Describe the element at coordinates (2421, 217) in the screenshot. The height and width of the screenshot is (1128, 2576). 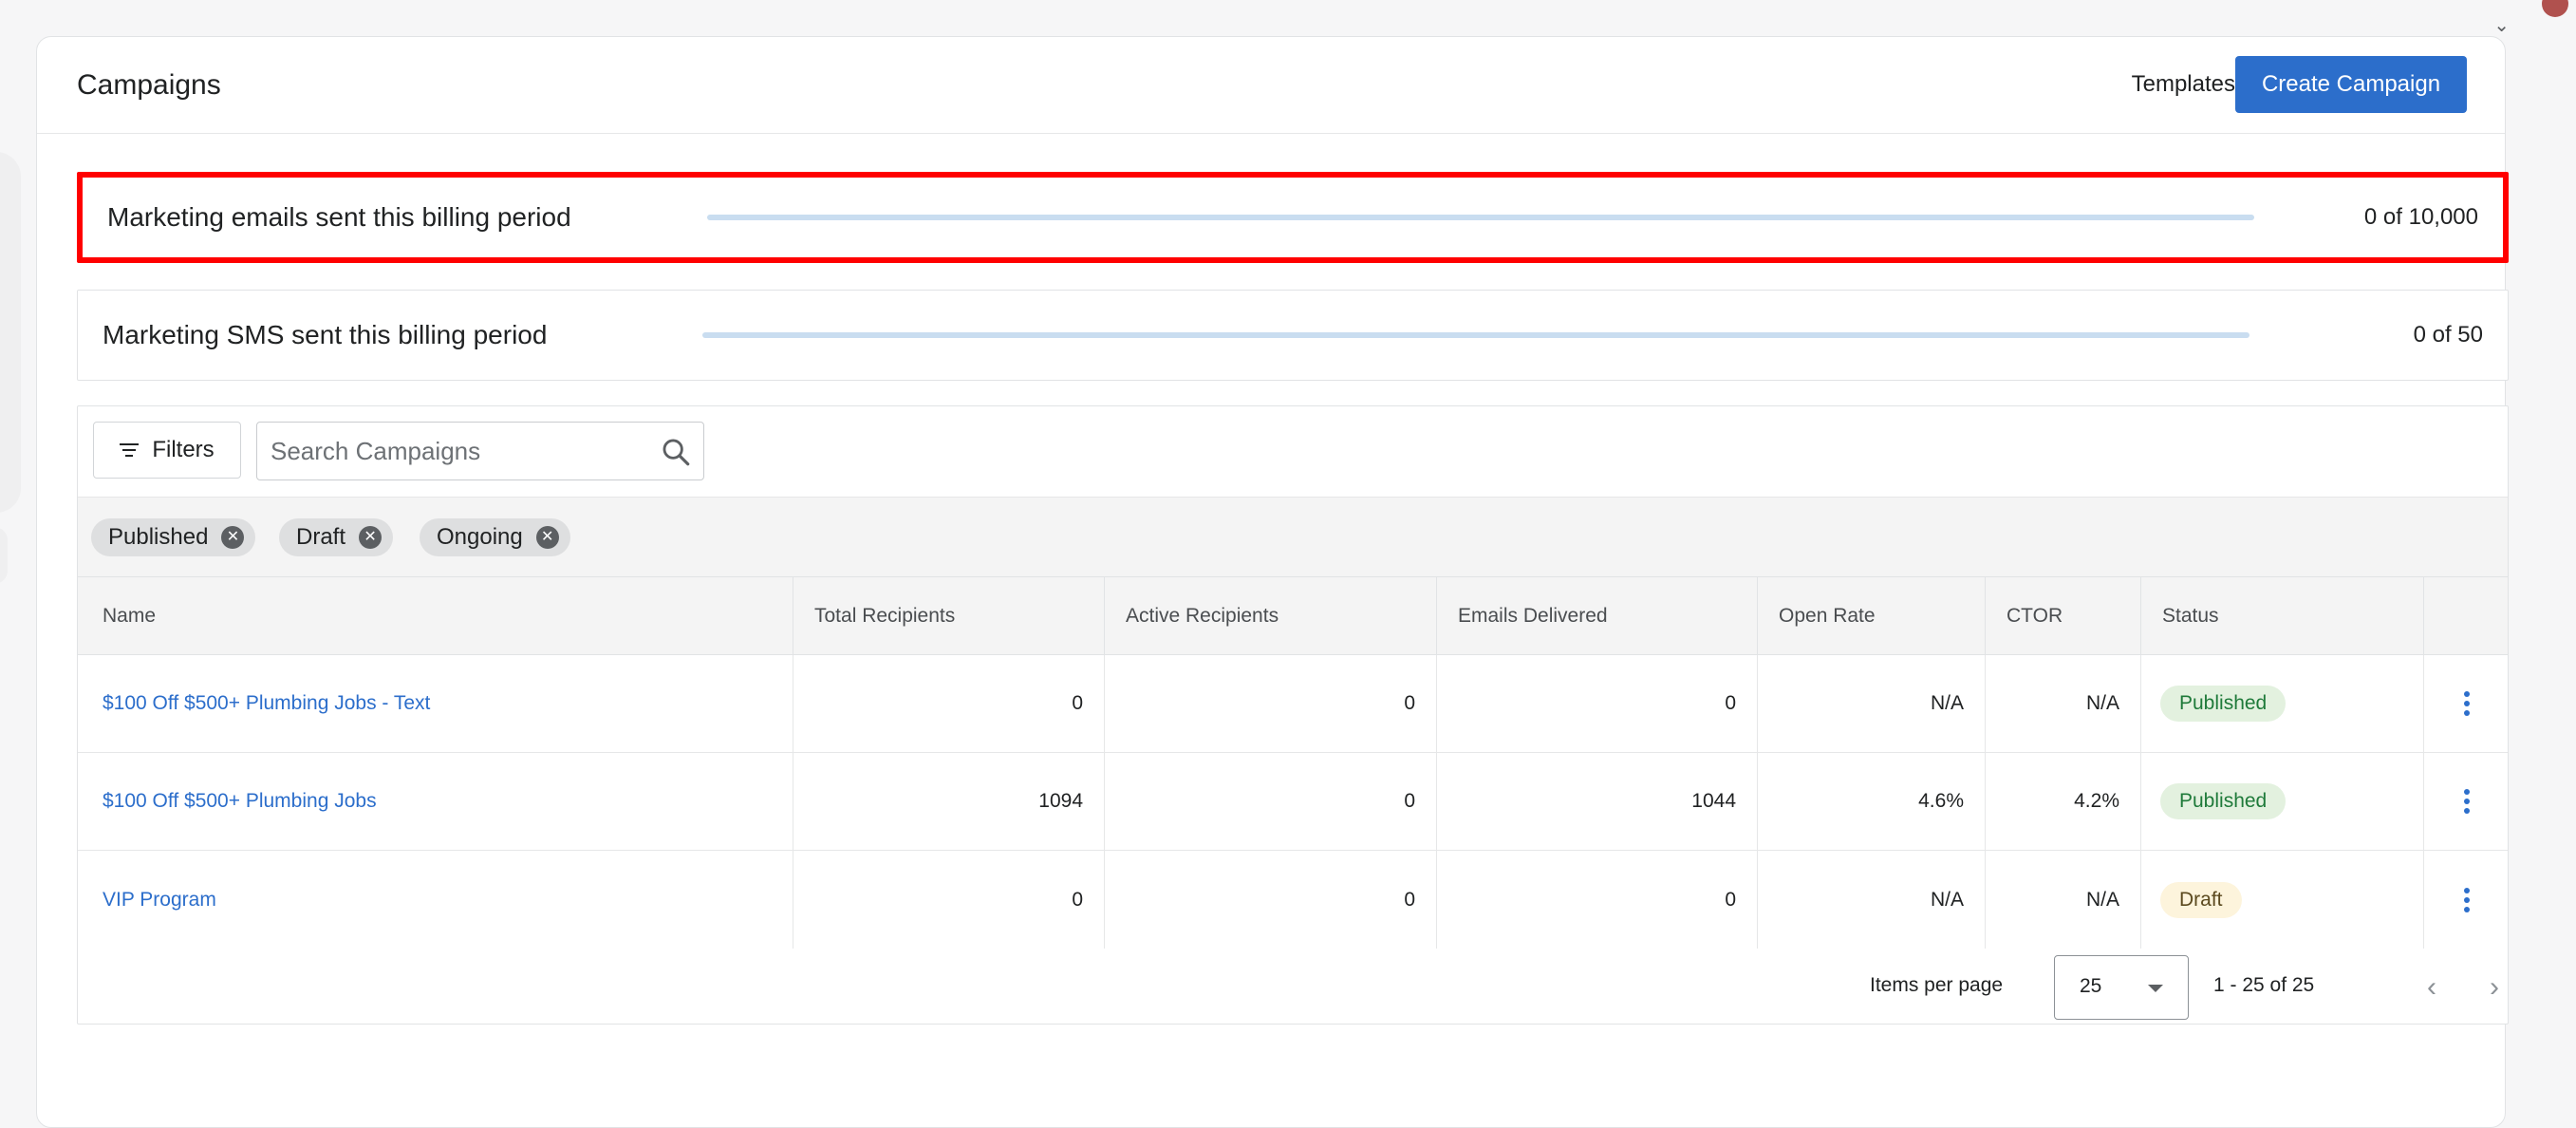
I see `email-usage-count: 0 of 10,000` at that location.